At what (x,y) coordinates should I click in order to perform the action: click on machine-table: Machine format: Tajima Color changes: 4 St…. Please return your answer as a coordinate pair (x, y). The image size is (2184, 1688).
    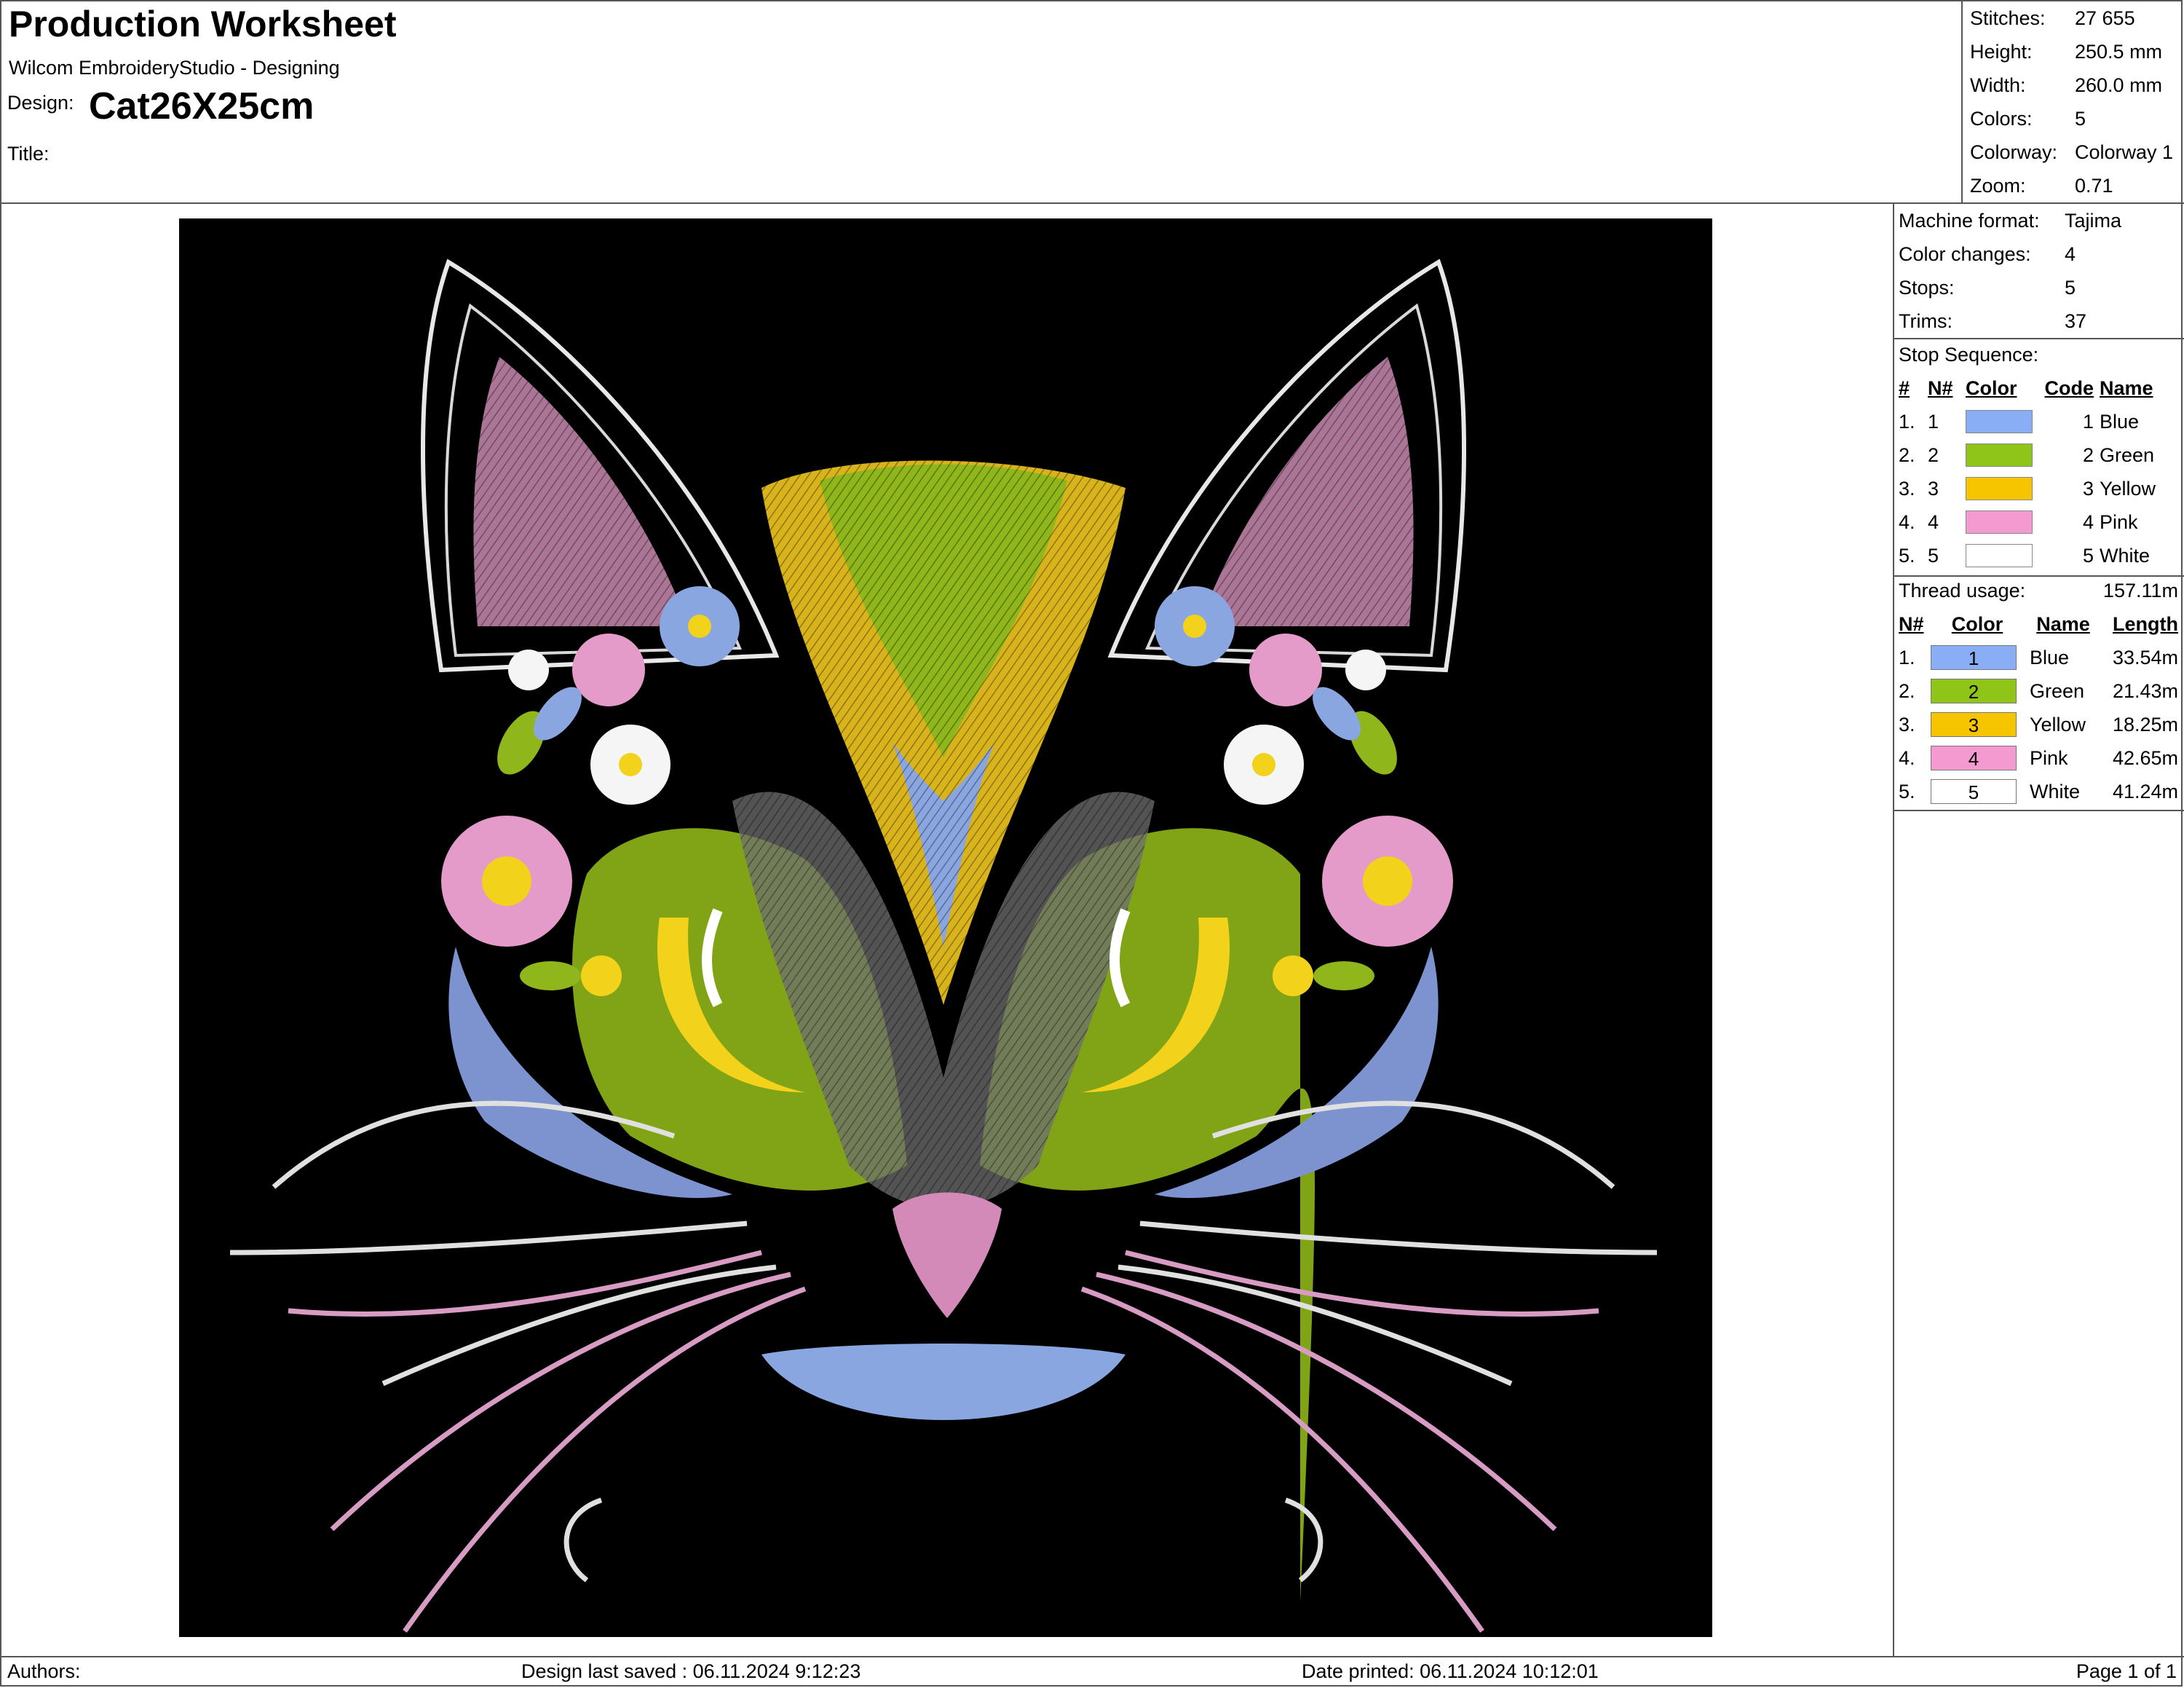
    Looking at the image, I should click on (2010, 271).